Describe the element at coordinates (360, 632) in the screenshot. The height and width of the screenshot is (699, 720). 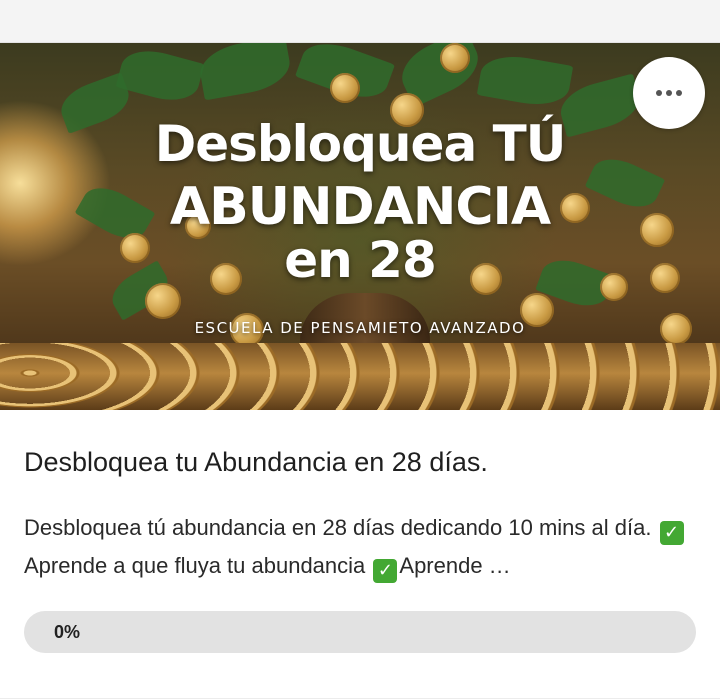
I see `progress-bar: 0%` at that location.